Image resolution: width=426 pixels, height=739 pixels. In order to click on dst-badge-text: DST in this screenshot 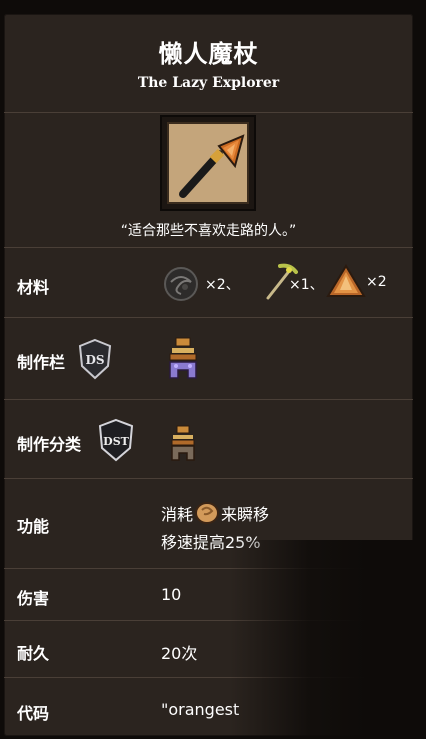, I will do `click(116, 441)`.